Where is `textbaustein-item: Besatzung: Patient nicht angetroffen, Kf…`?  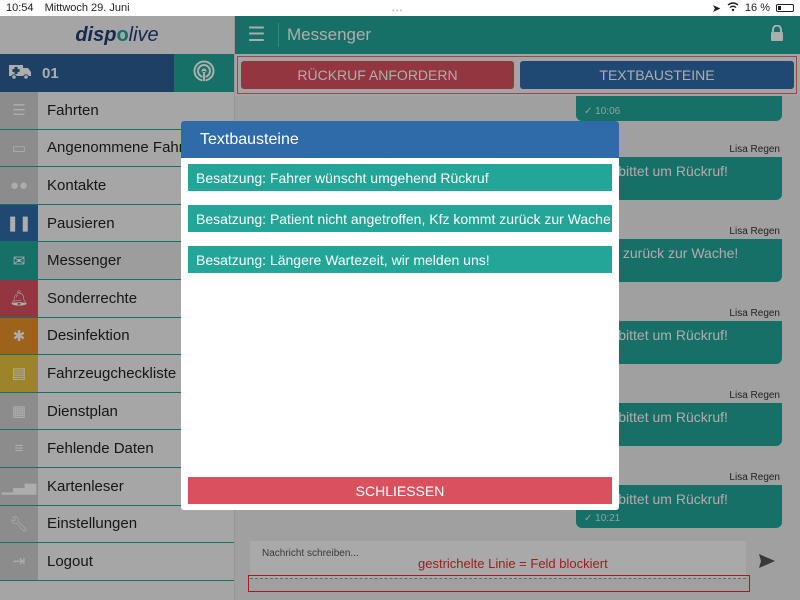 textbaustein-item: Besatzung: Patient nicht angetroffen, Kf… is located at coordinates (400, 218).